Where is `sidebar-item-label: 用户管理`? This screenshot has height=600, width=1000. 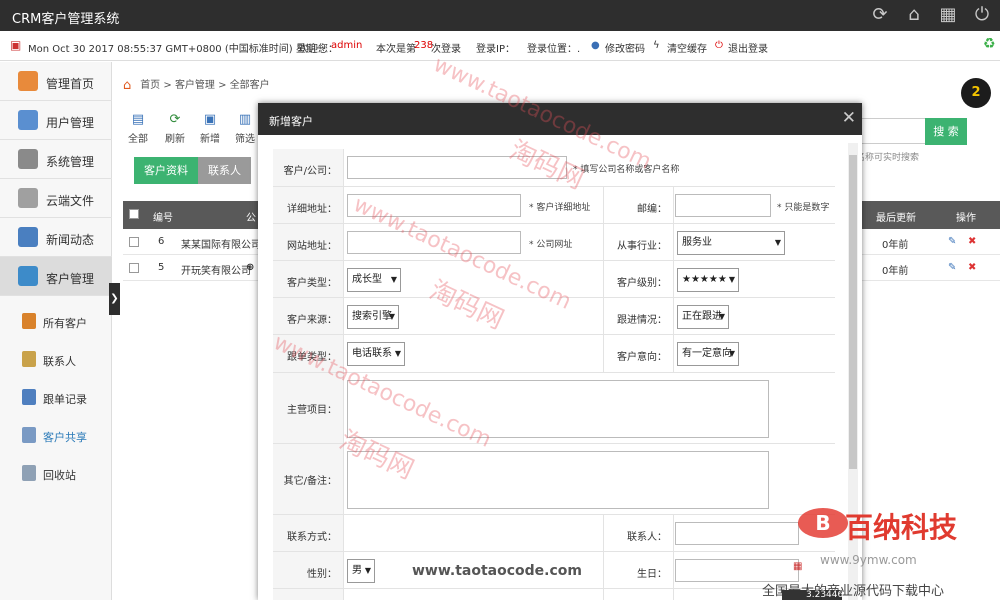 sidebar-item-label: 用户管理 is located at coordinates (70, 123).